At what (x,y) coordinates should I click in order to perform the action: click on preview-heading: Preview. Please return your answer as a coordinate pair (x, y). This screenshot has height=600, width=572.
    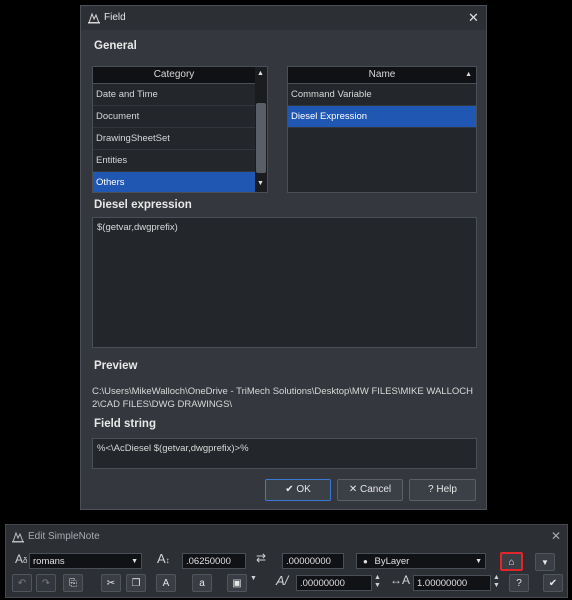
    Looking at the image, I should click on (116, 366).